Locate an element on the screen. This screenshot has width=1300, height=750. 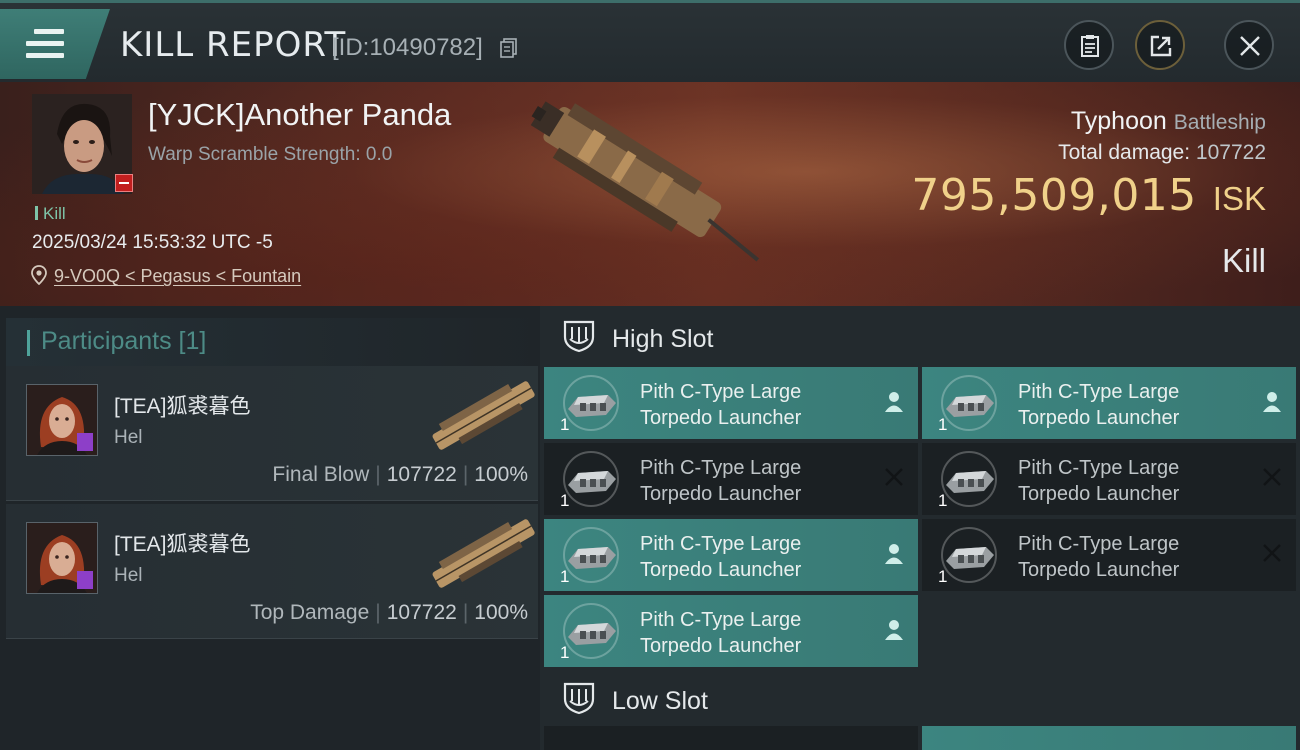
menu-button is located at coordinates (55, 44).